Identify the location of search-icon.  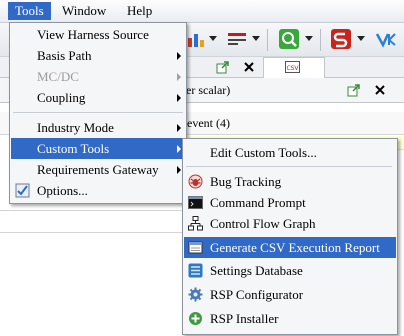
(289, 39).